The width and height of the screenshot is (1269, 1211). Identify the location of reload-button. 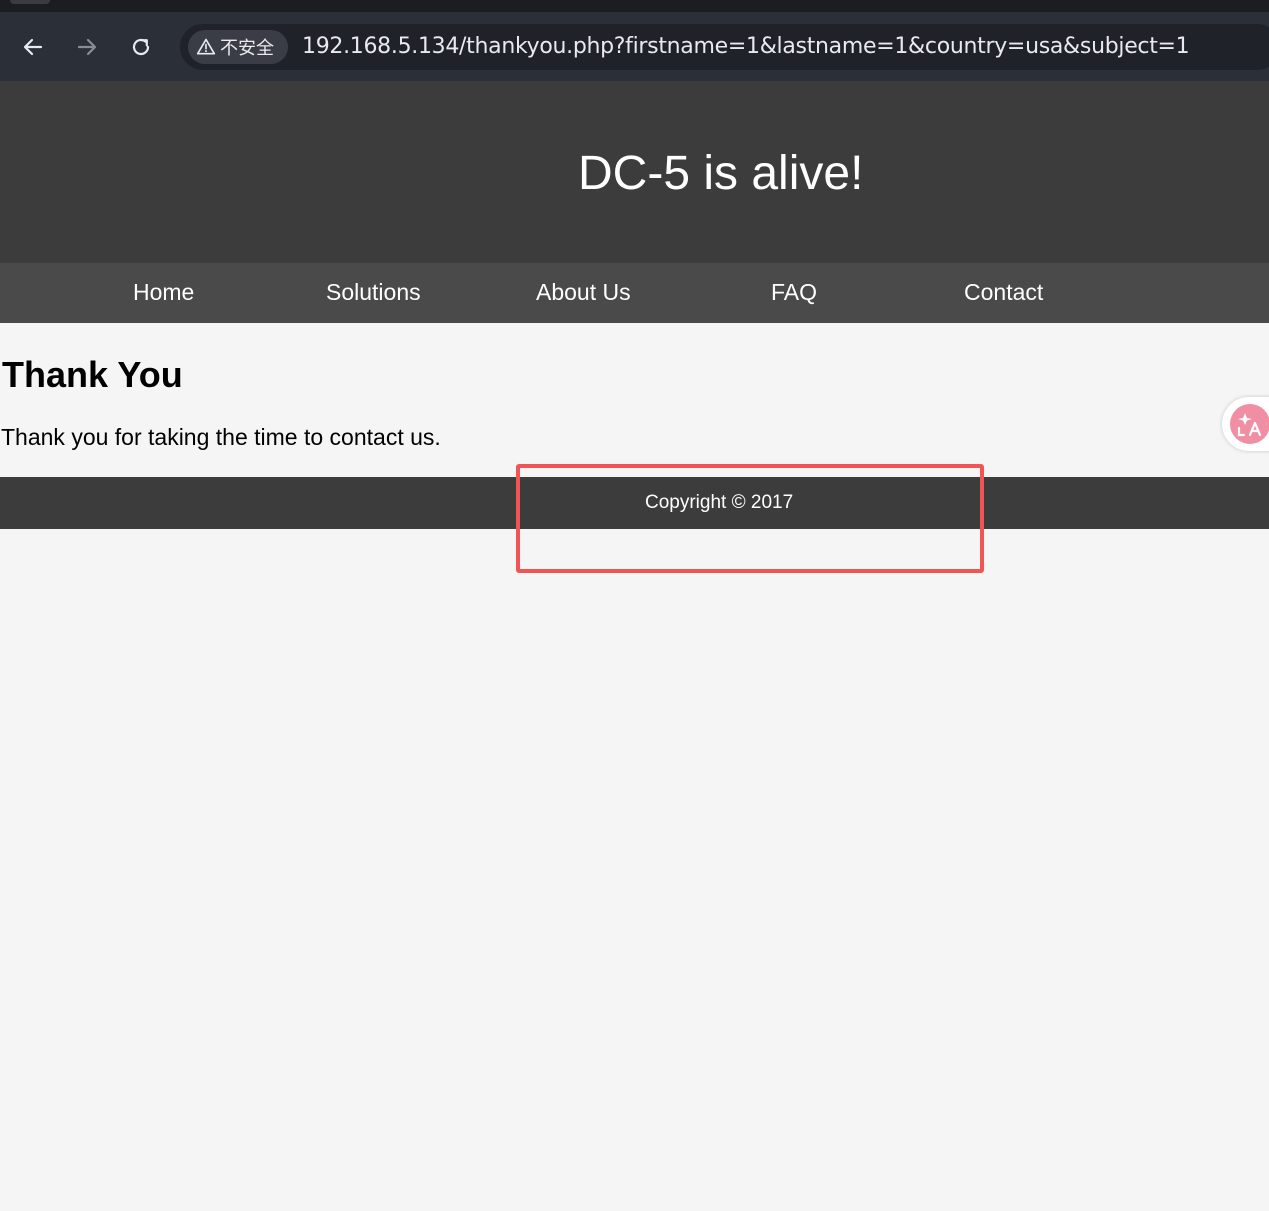
(141, 47).